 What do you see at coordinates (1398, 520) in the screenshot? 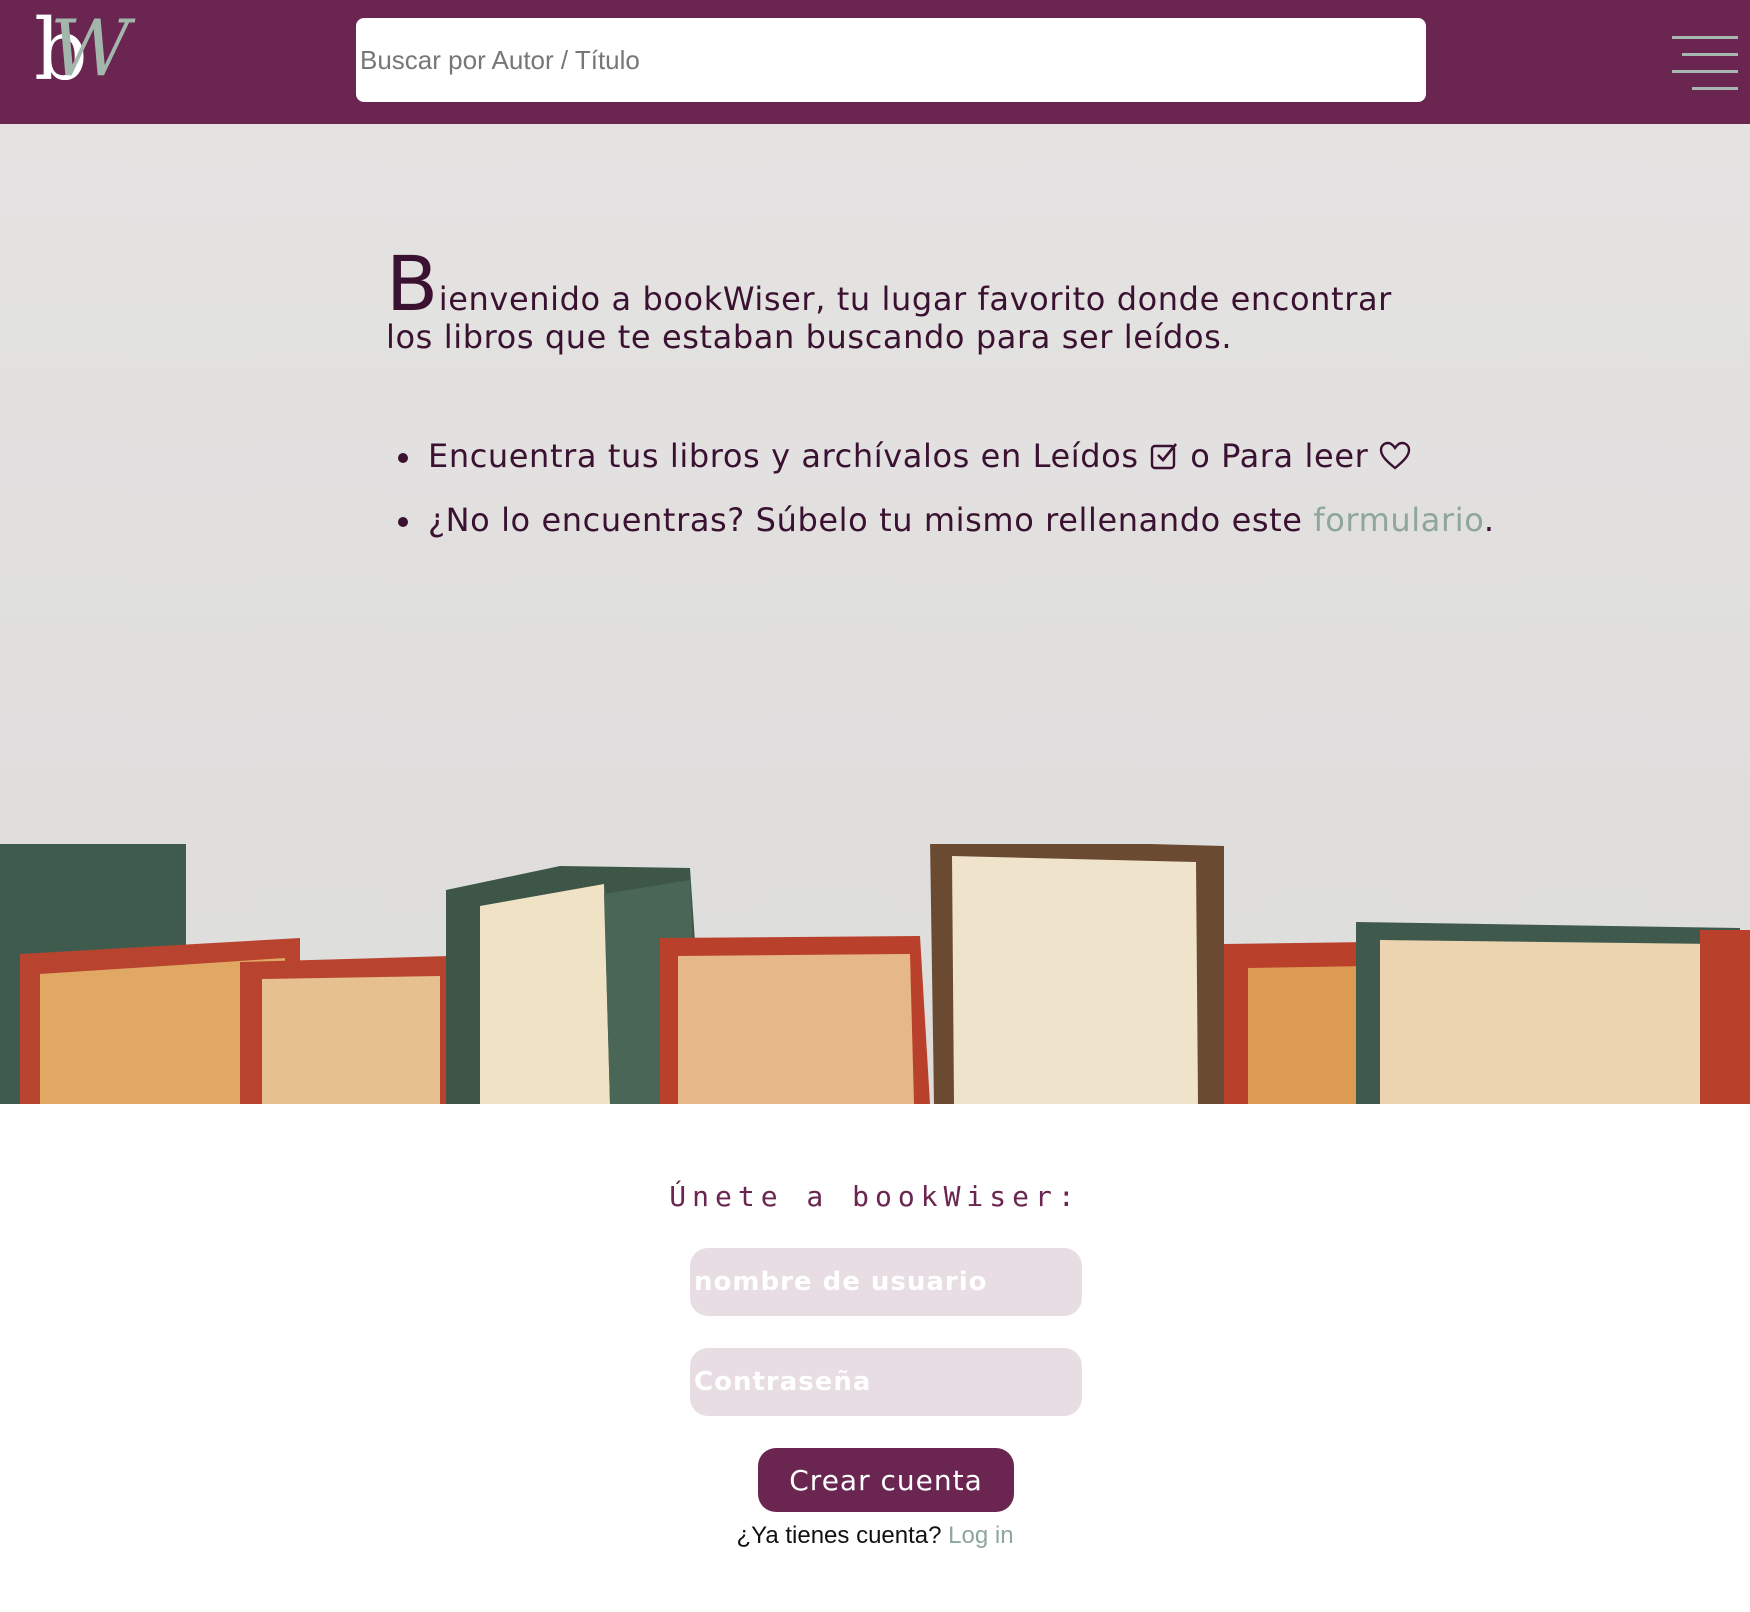
I see `form-link: formulario` at bounding box center [1398, 520].